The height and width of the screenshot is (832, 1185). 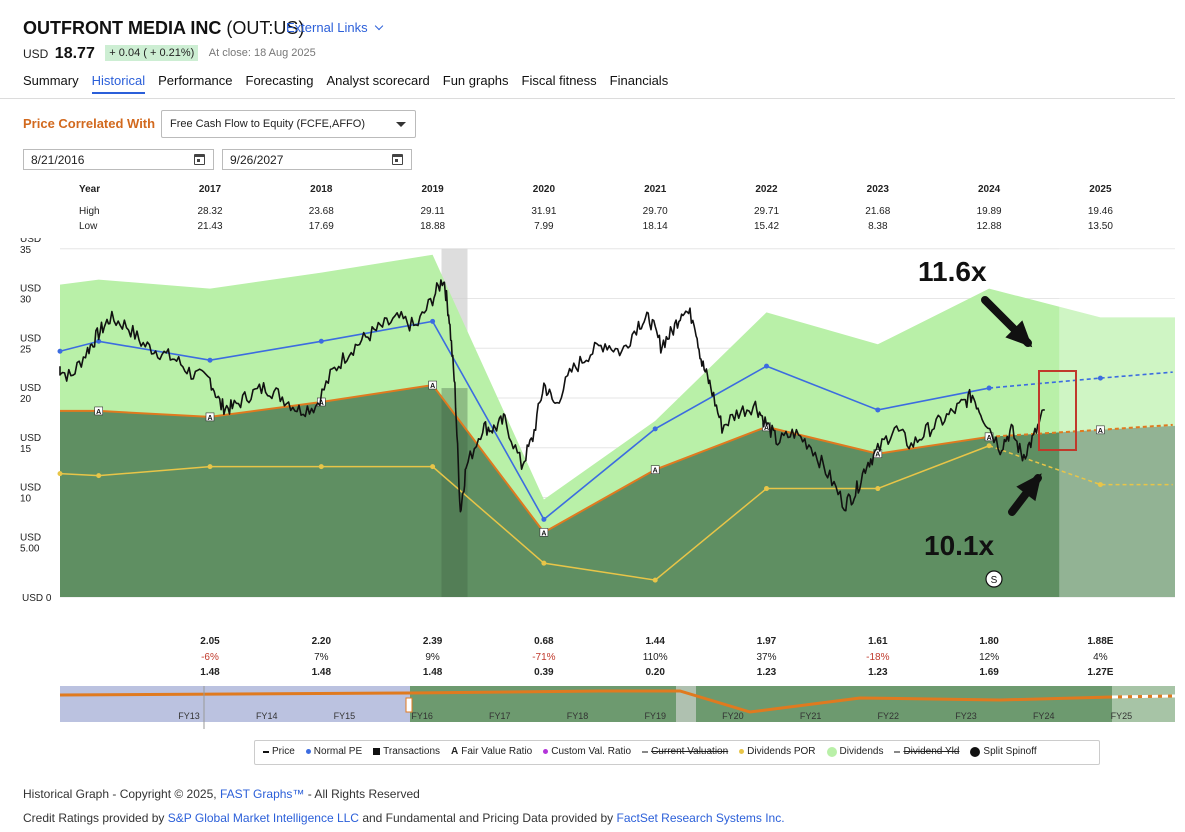 I want to click on y-axis-label: 10, so click(x=26, y=499).